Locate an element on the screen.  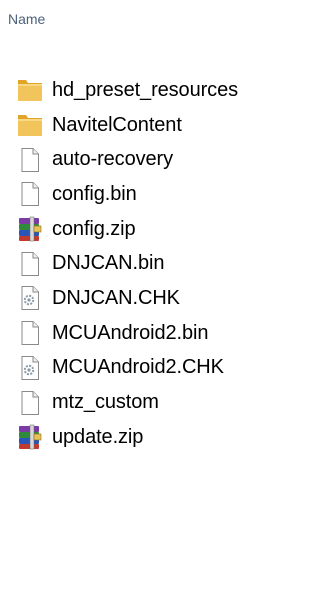
file-name: config.bin is located at coordinates (94, 193).